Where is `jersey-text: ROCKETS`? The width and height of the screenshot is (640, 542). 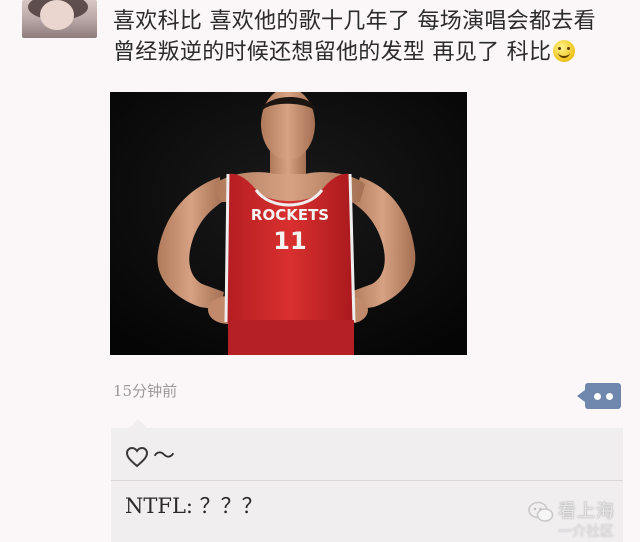
jersey-text: ROCKETS is located at coordinates (290, 215).